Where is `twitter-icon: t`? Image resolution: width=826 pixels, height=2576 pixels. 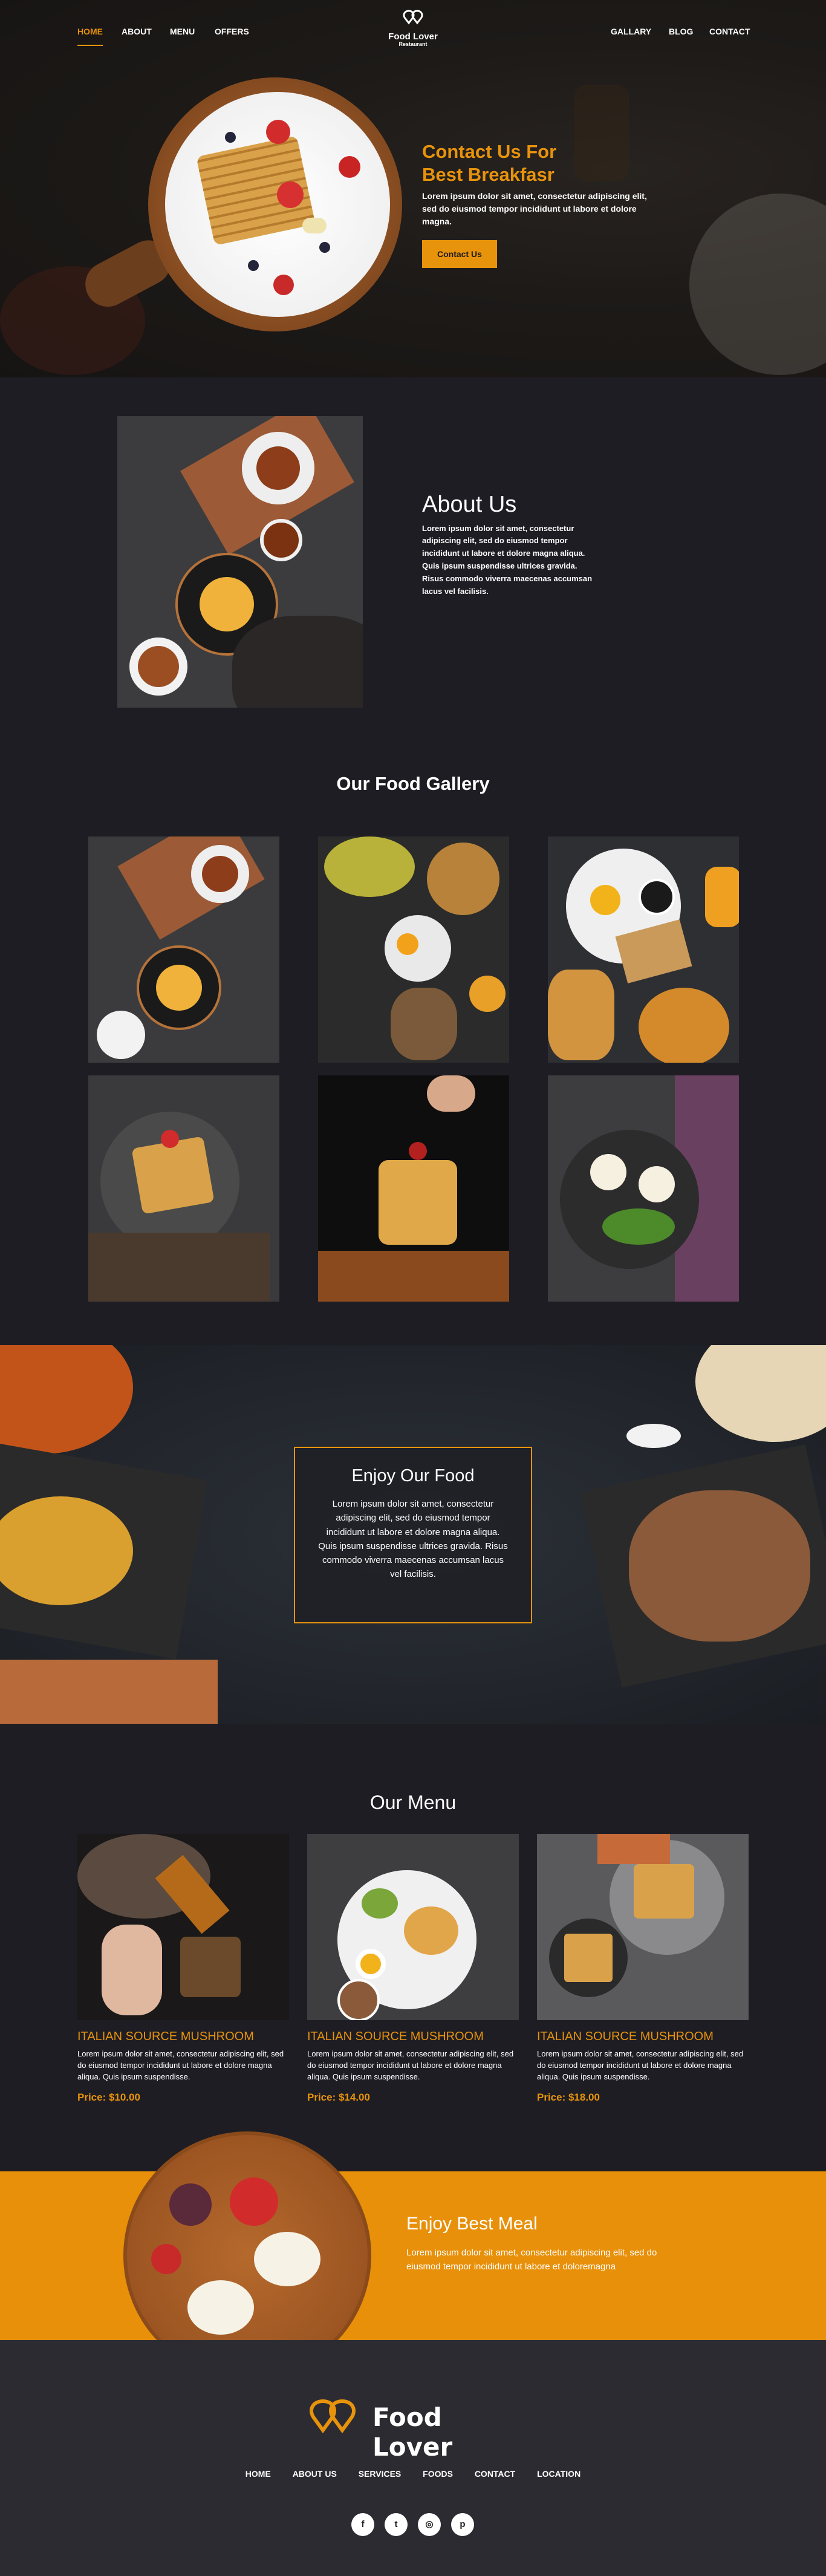
twitter-icon: t is located at coordinates (396, 2524).